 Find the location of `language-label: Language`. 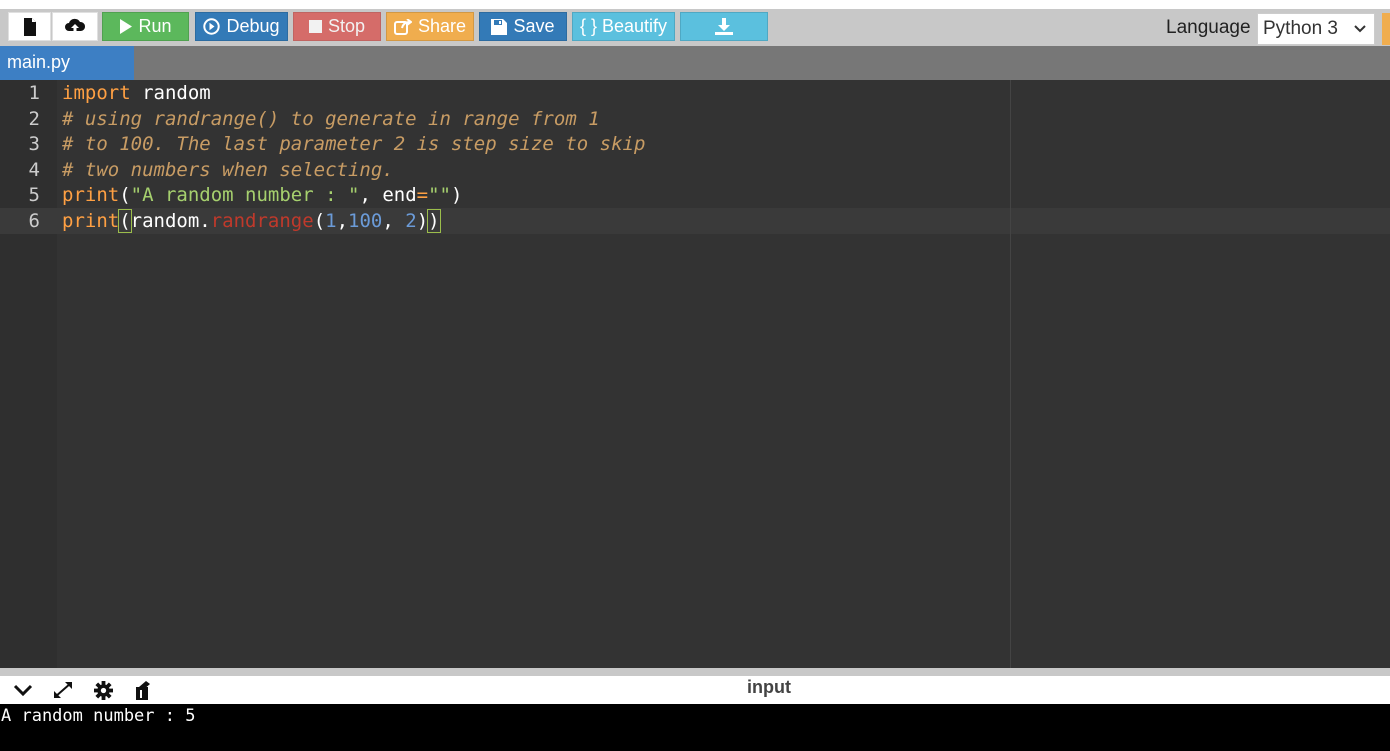

language-label: Language is located at coordinates (1208, 27).